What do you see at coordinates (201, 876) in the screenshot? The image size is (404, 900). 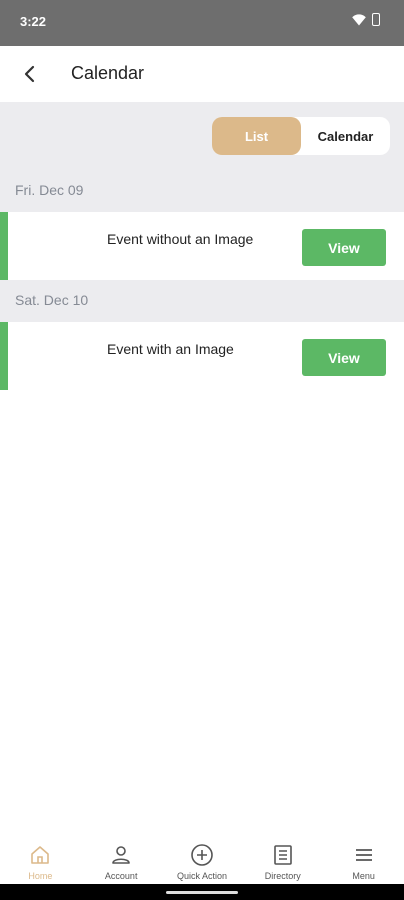 I see `nav-label: Quick Action` at bounding box center [201, 876].